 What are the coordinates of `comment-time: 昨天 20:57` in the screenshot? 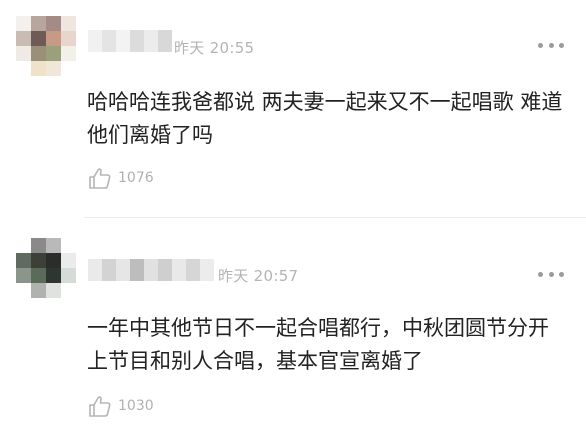 It's located at (258, 276).